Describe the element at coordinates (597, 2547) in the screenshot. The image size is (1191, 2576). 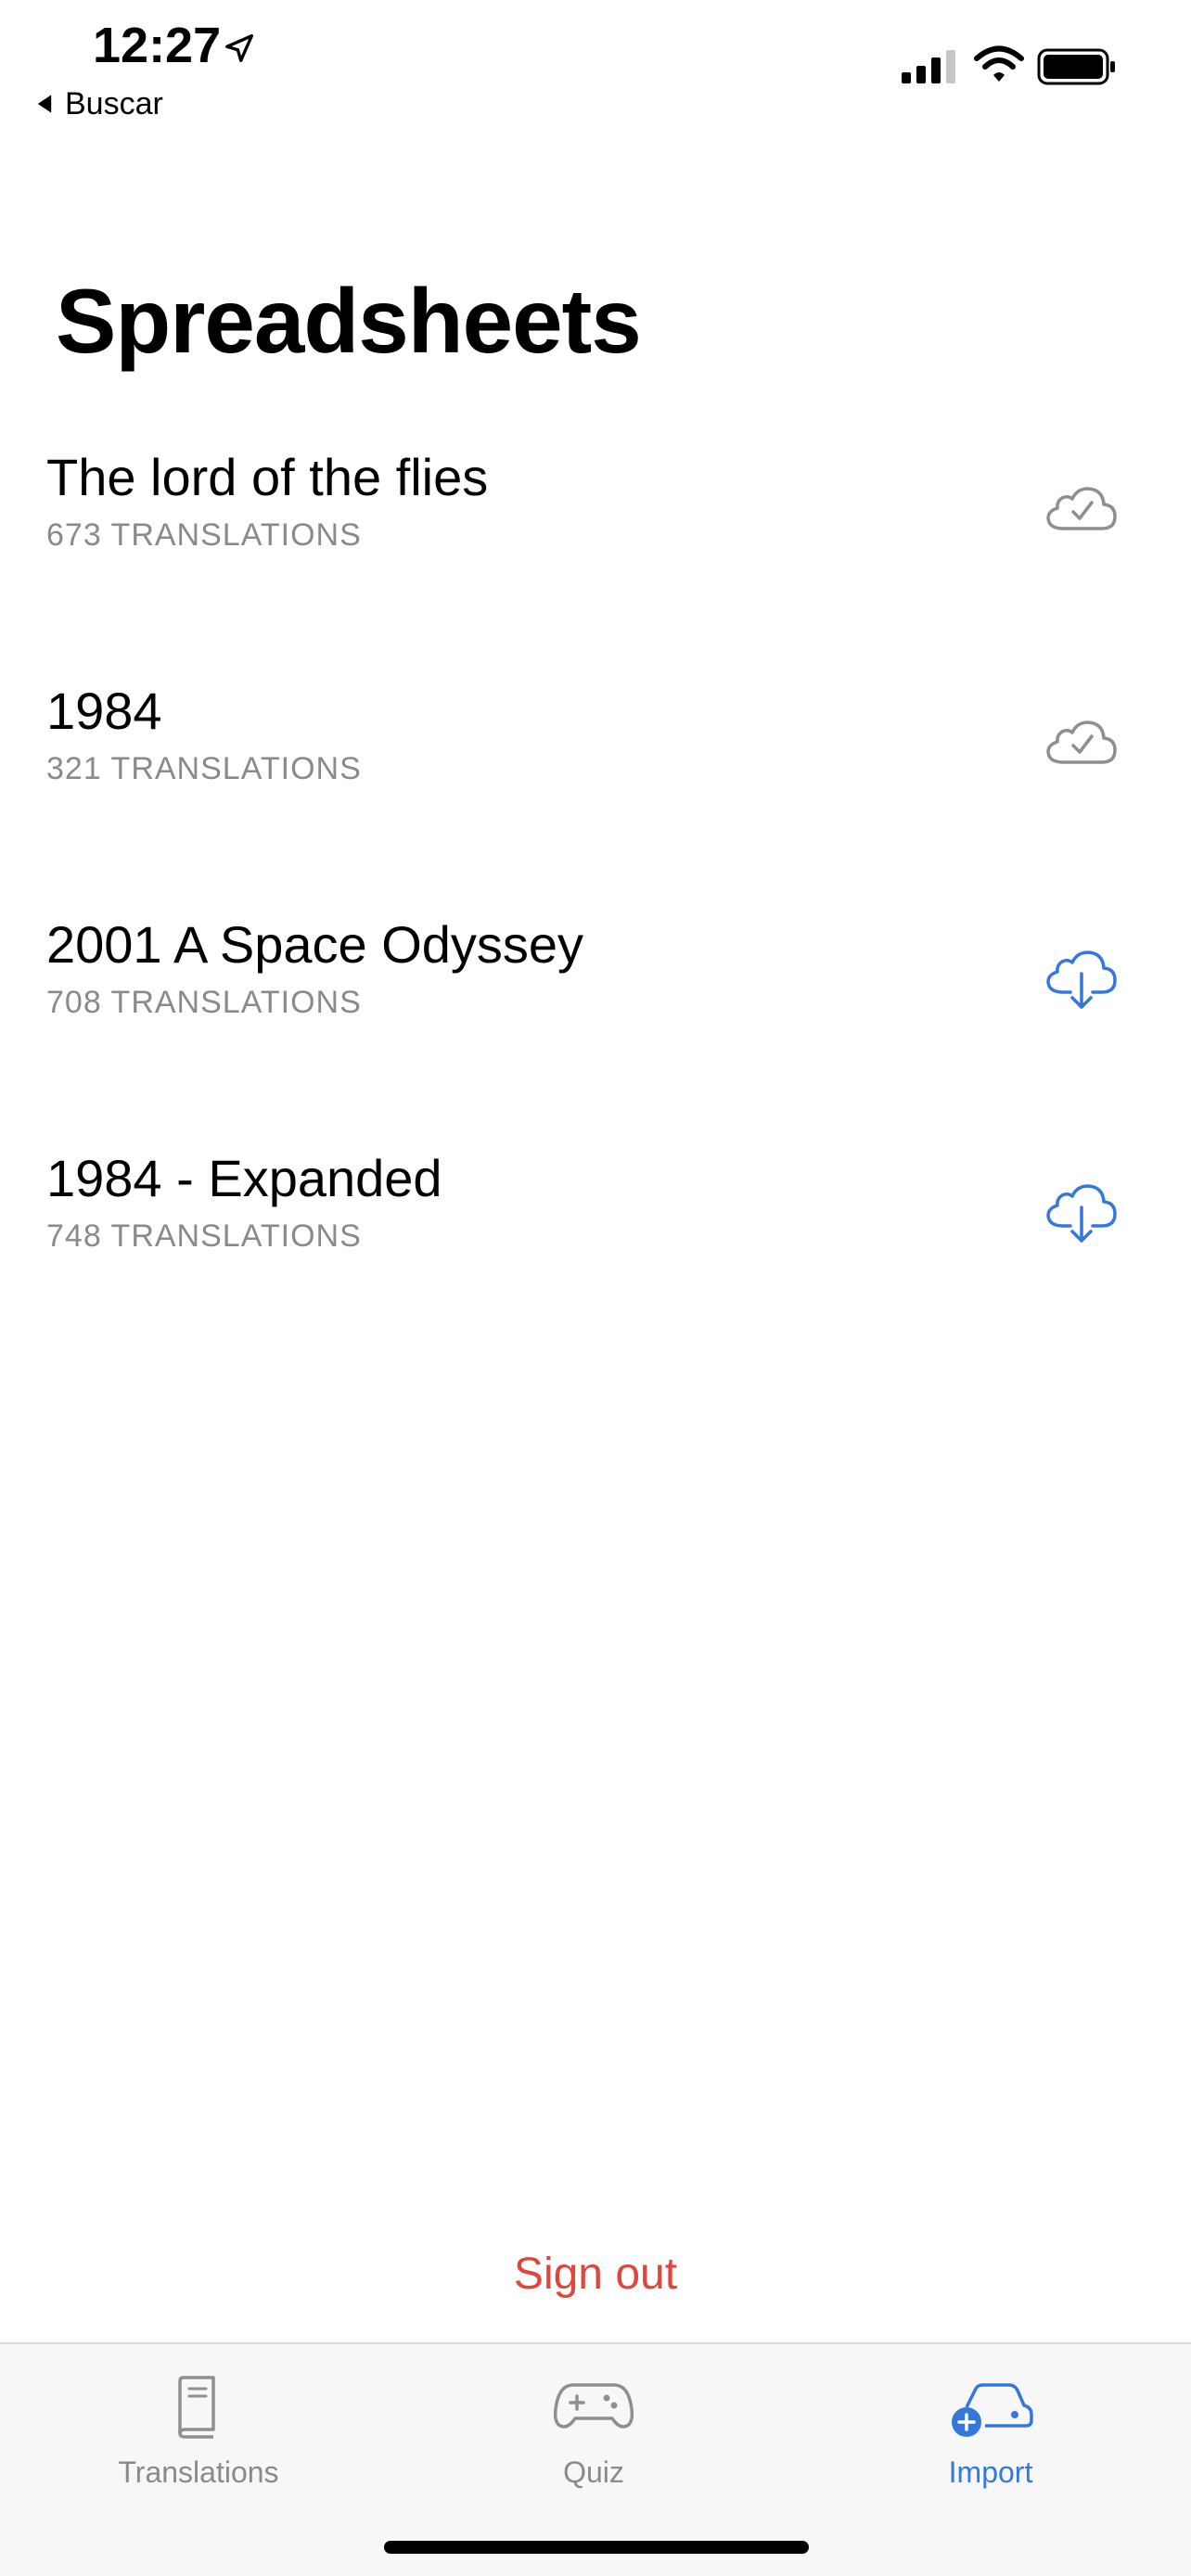
I see `home-indicator` at that location.